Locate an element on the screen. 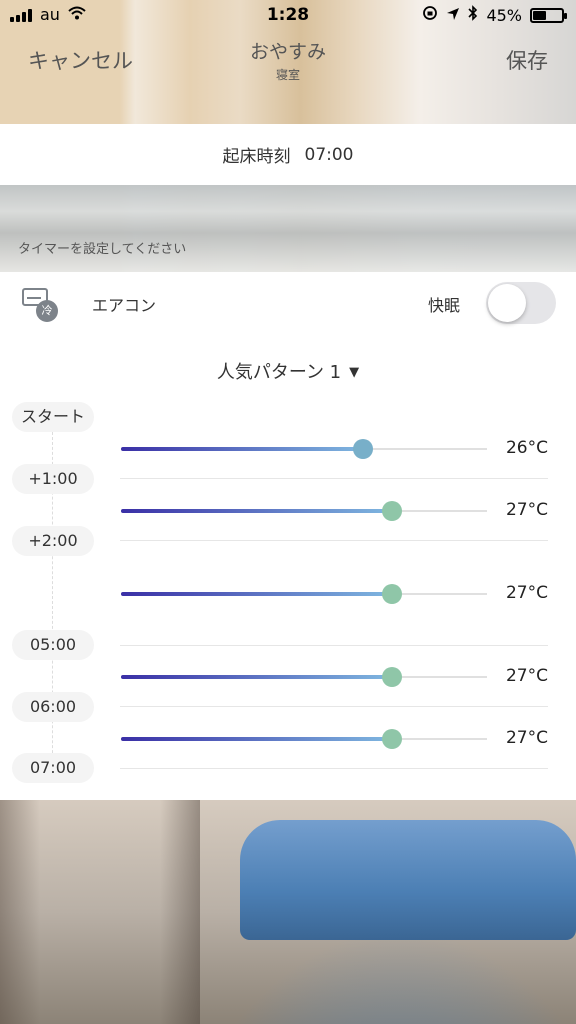  nav-bar: キャンセル おやすみ 寝室 保存 is located at coordinates (288, 77).